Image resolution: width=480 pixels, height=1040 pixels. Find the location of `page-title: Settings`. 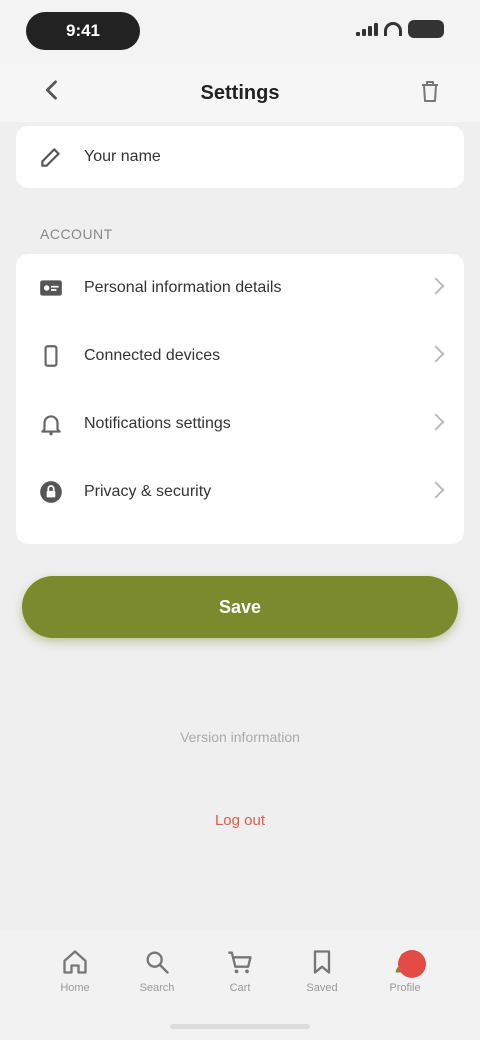

page-title: Settings is located at coordinates (240, 93).